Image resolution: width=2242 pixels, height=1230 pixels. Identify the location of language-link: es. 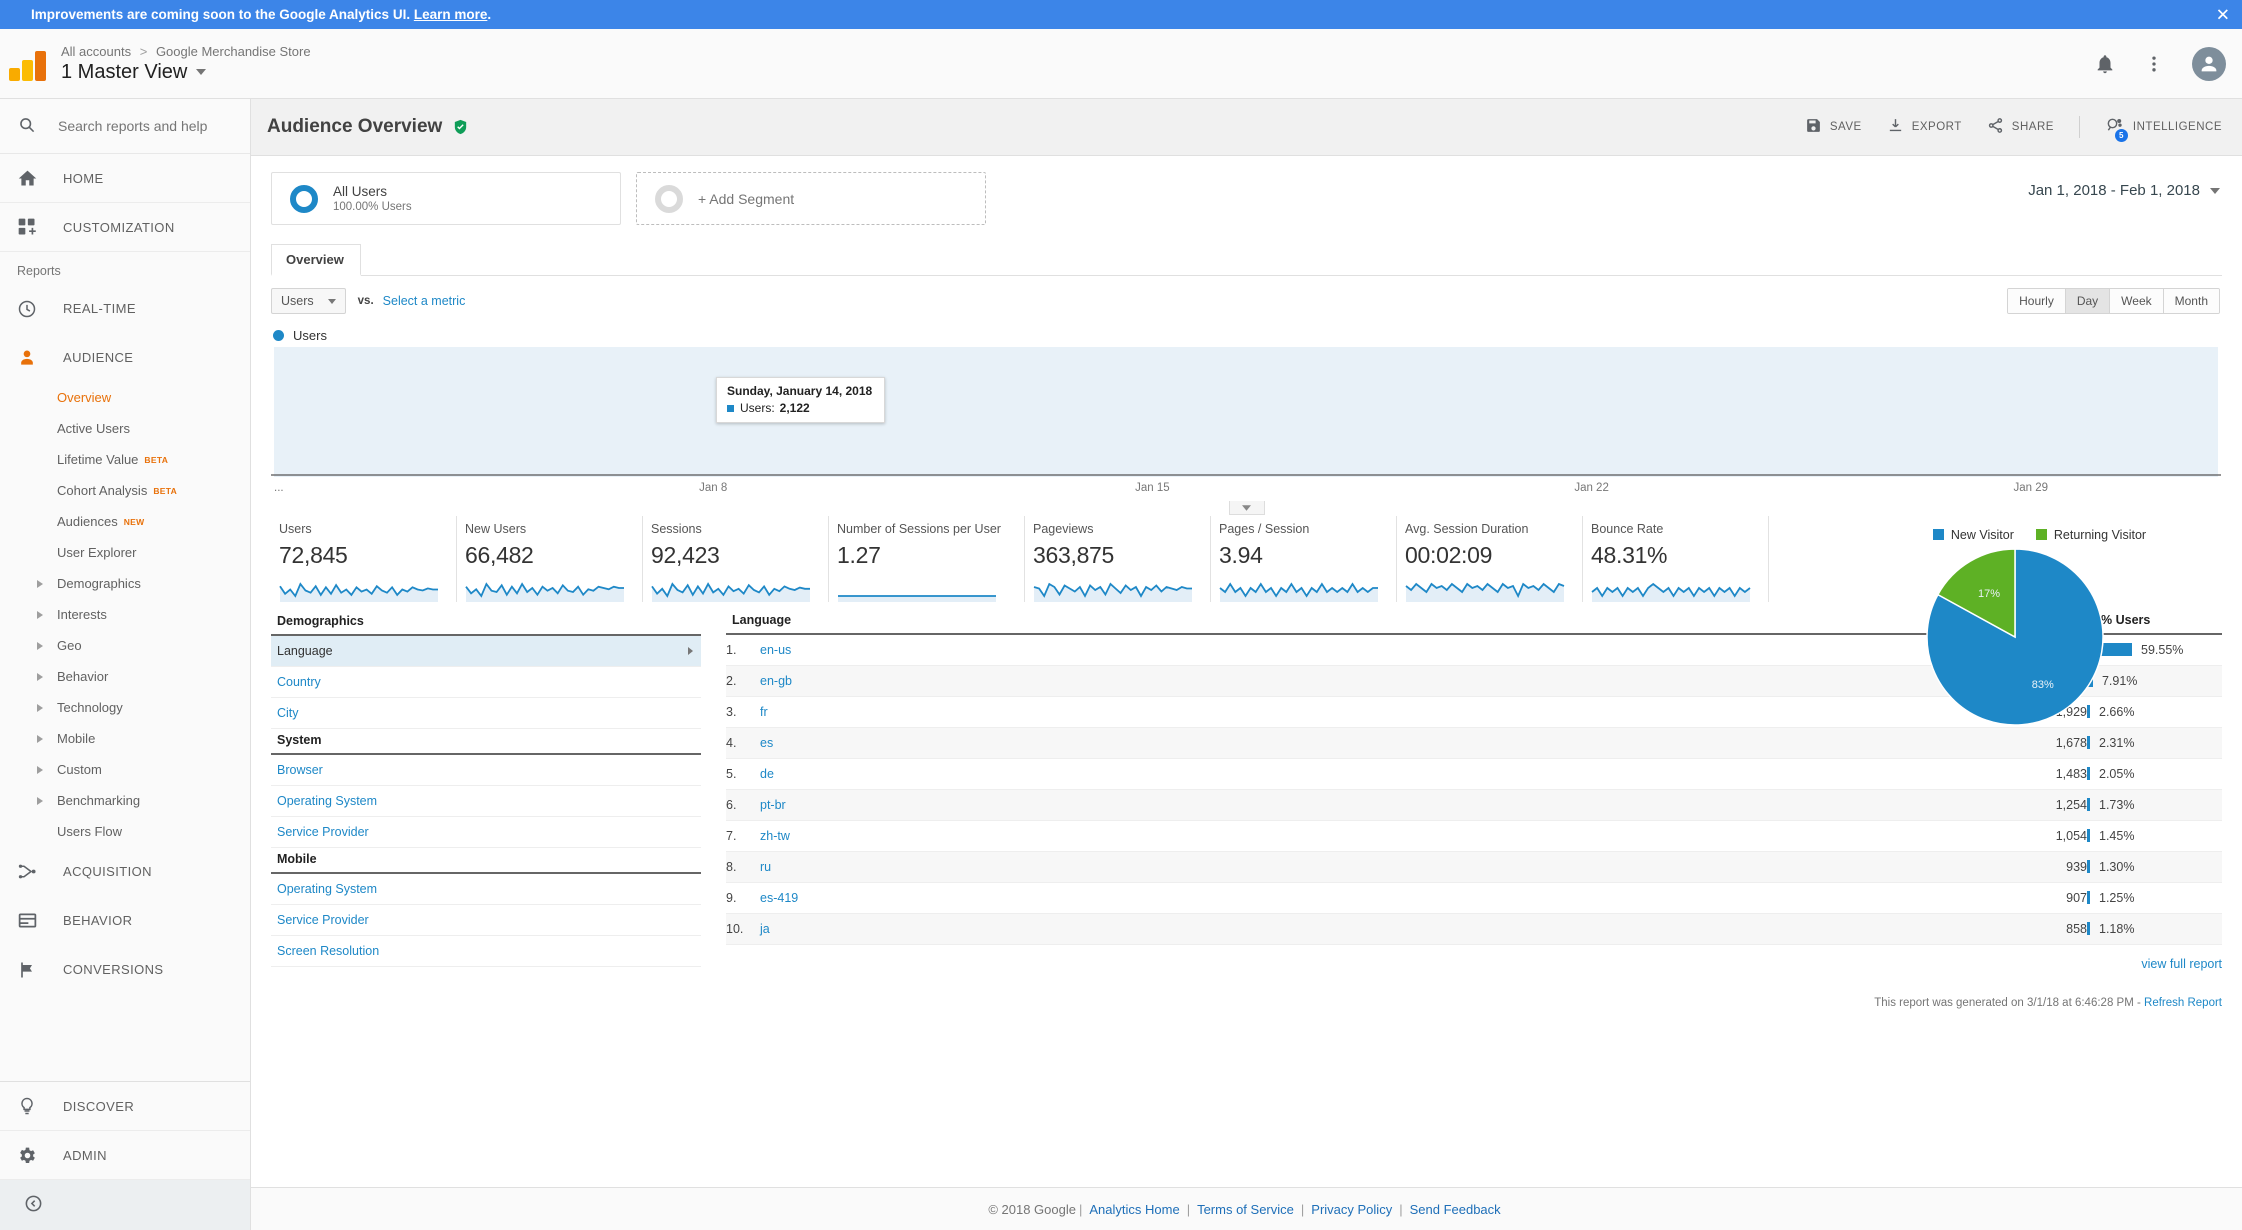
(766, 743).